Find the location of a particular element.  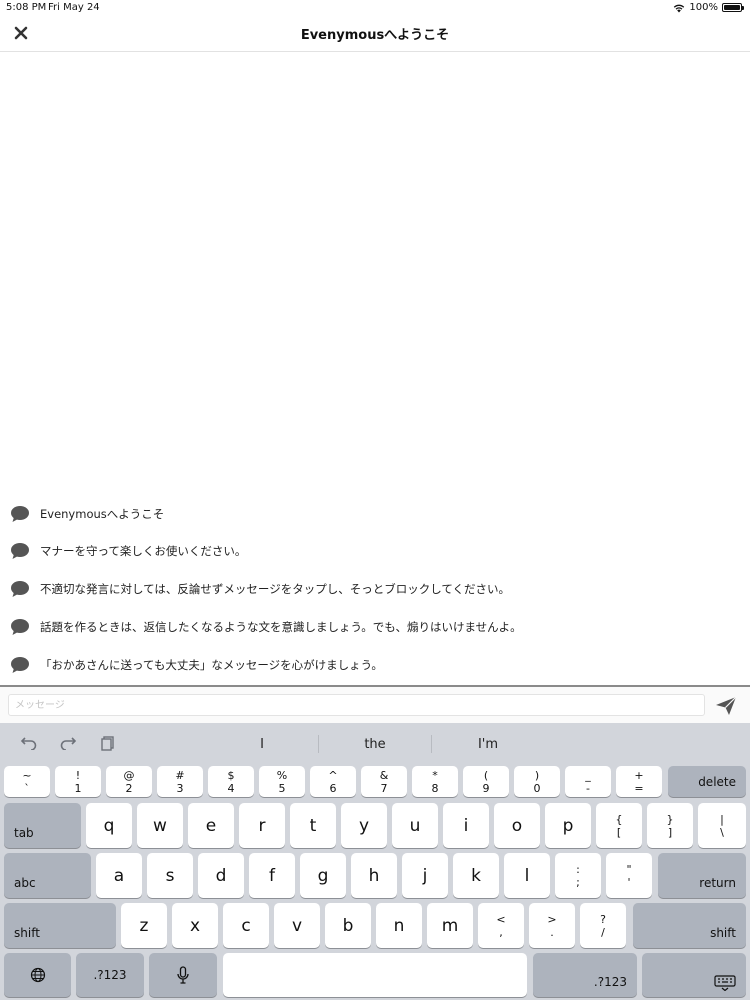

undo-icon is located at coordinates (28, 743).